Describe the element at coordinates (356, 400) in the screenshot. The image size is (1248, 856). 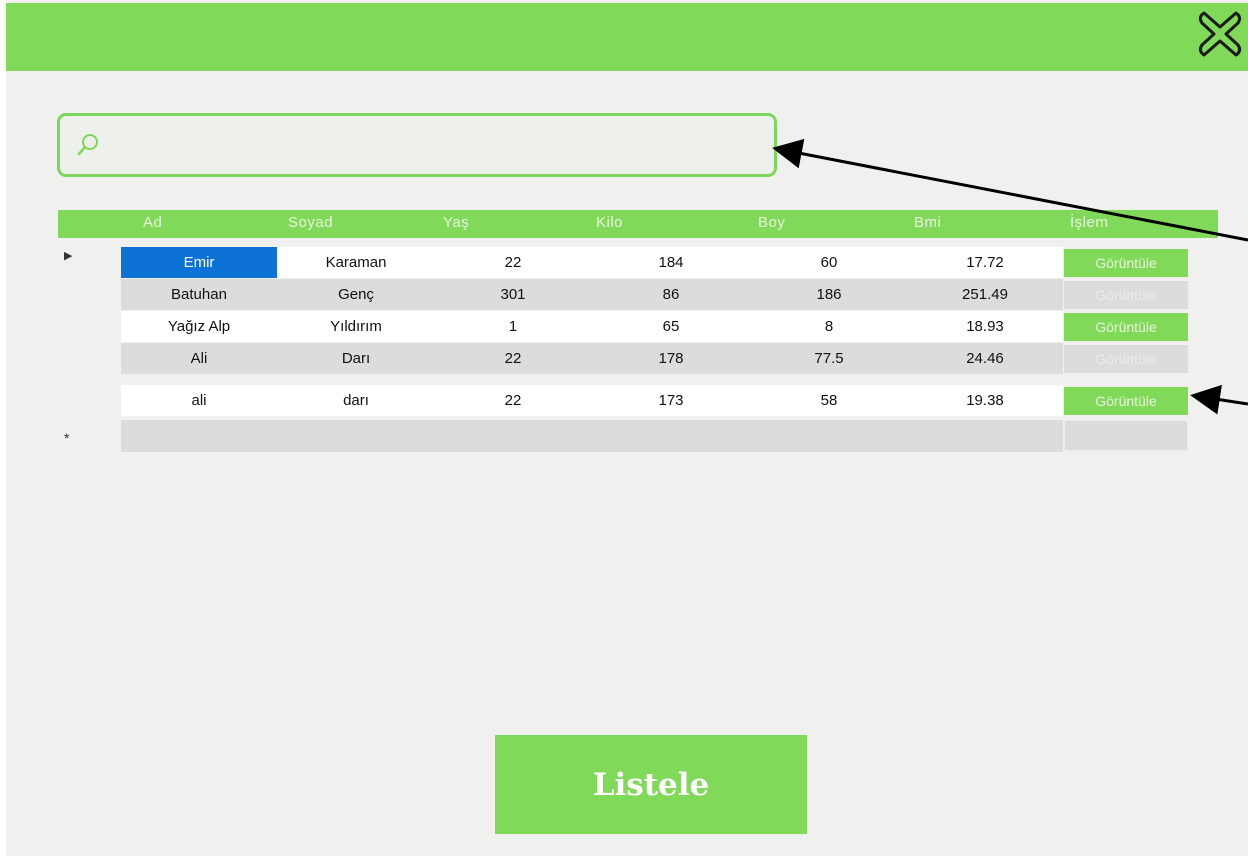
I see `cell-soyad: darı` at that location.